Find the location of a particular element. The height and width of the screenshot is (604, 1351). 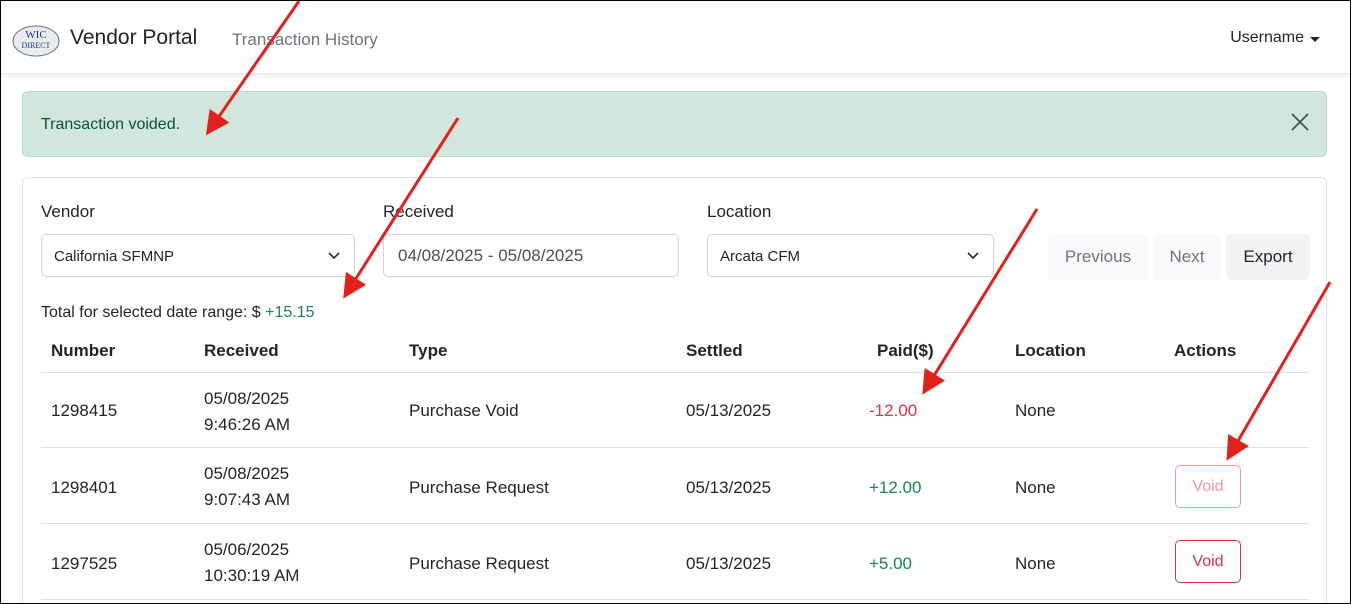

vendor-select: California SFMNP is located at coordinates (198, 255).